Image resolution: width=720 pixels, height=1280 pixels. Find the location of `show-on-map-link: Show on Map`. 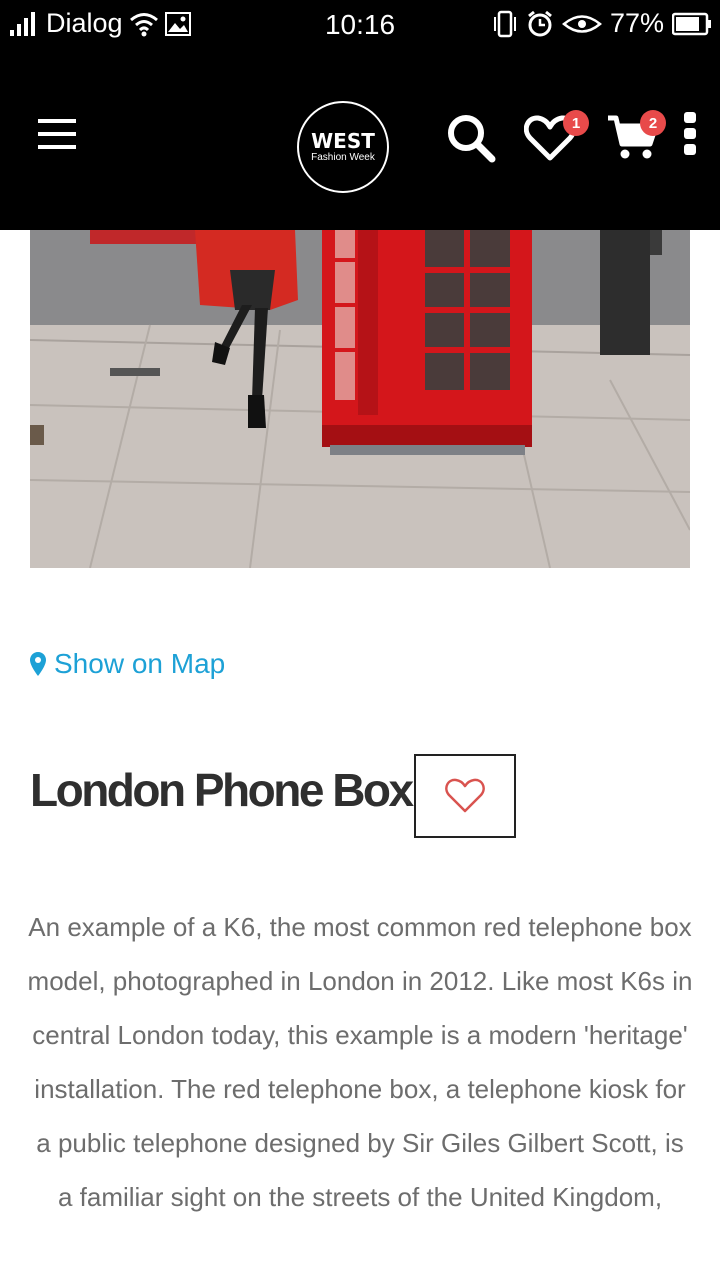

show-on-map-link: Show on Map is located at coordinates (127, 664).